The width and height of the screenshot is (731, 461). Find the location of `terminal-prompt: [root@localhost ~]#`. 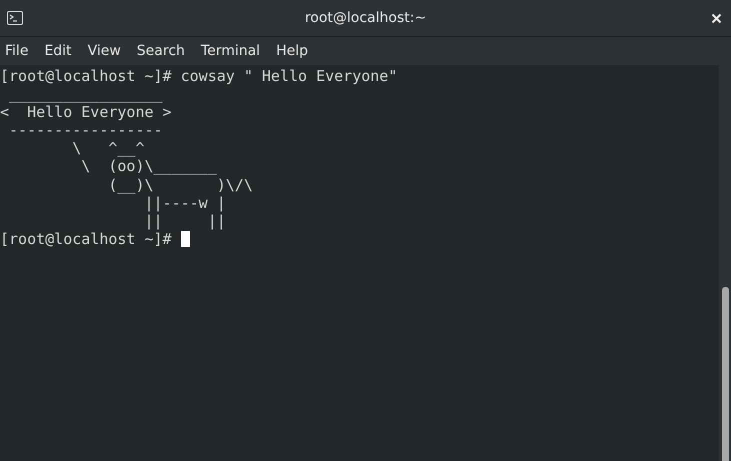

terminal-prompt: [root@localhost ~]# is located at coordinates (86, 239).